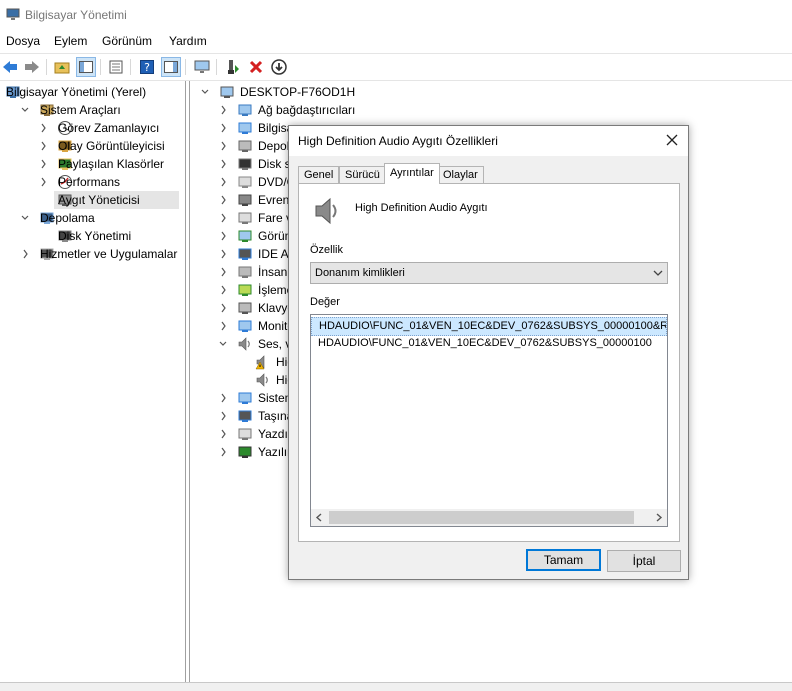 Image resolution: width=792 pixels, height=691 pixels. Describe the element at coordinates (127, 41) in the screenshot. I see `menu-gorunum: Görünüm` at that location.